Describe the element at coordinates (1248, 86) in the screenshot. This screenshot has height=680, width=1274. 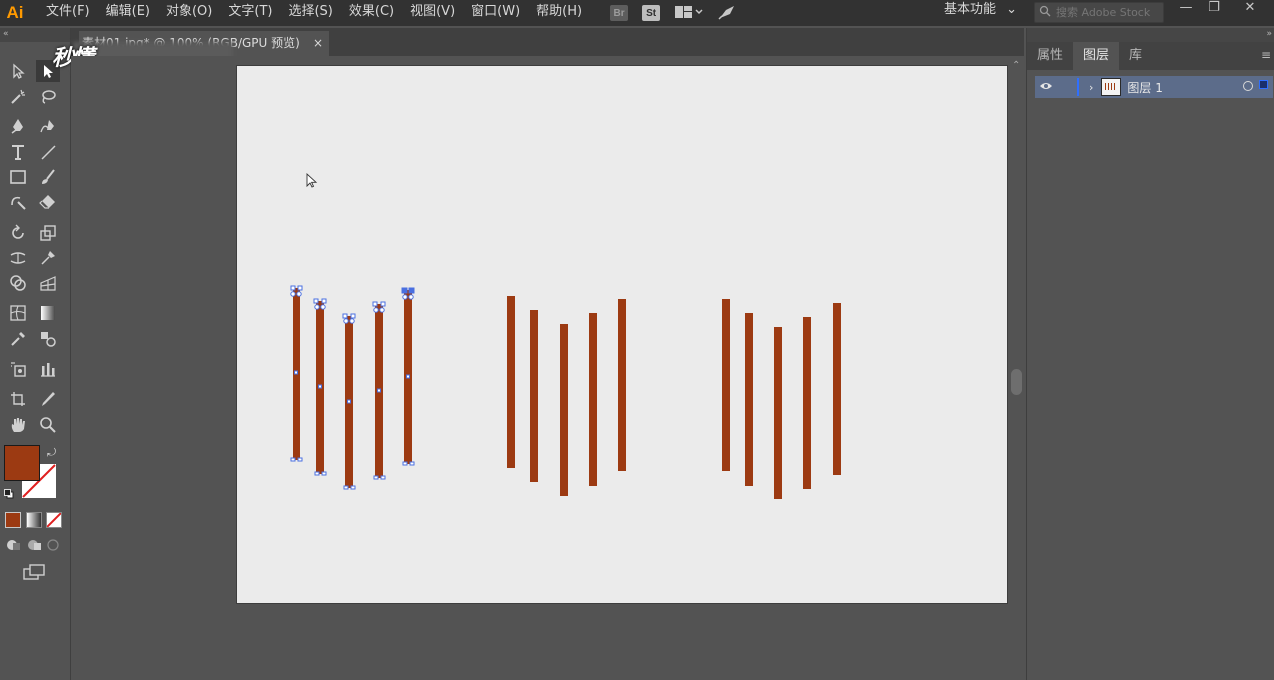
I see `layer-target-icon` at that location.